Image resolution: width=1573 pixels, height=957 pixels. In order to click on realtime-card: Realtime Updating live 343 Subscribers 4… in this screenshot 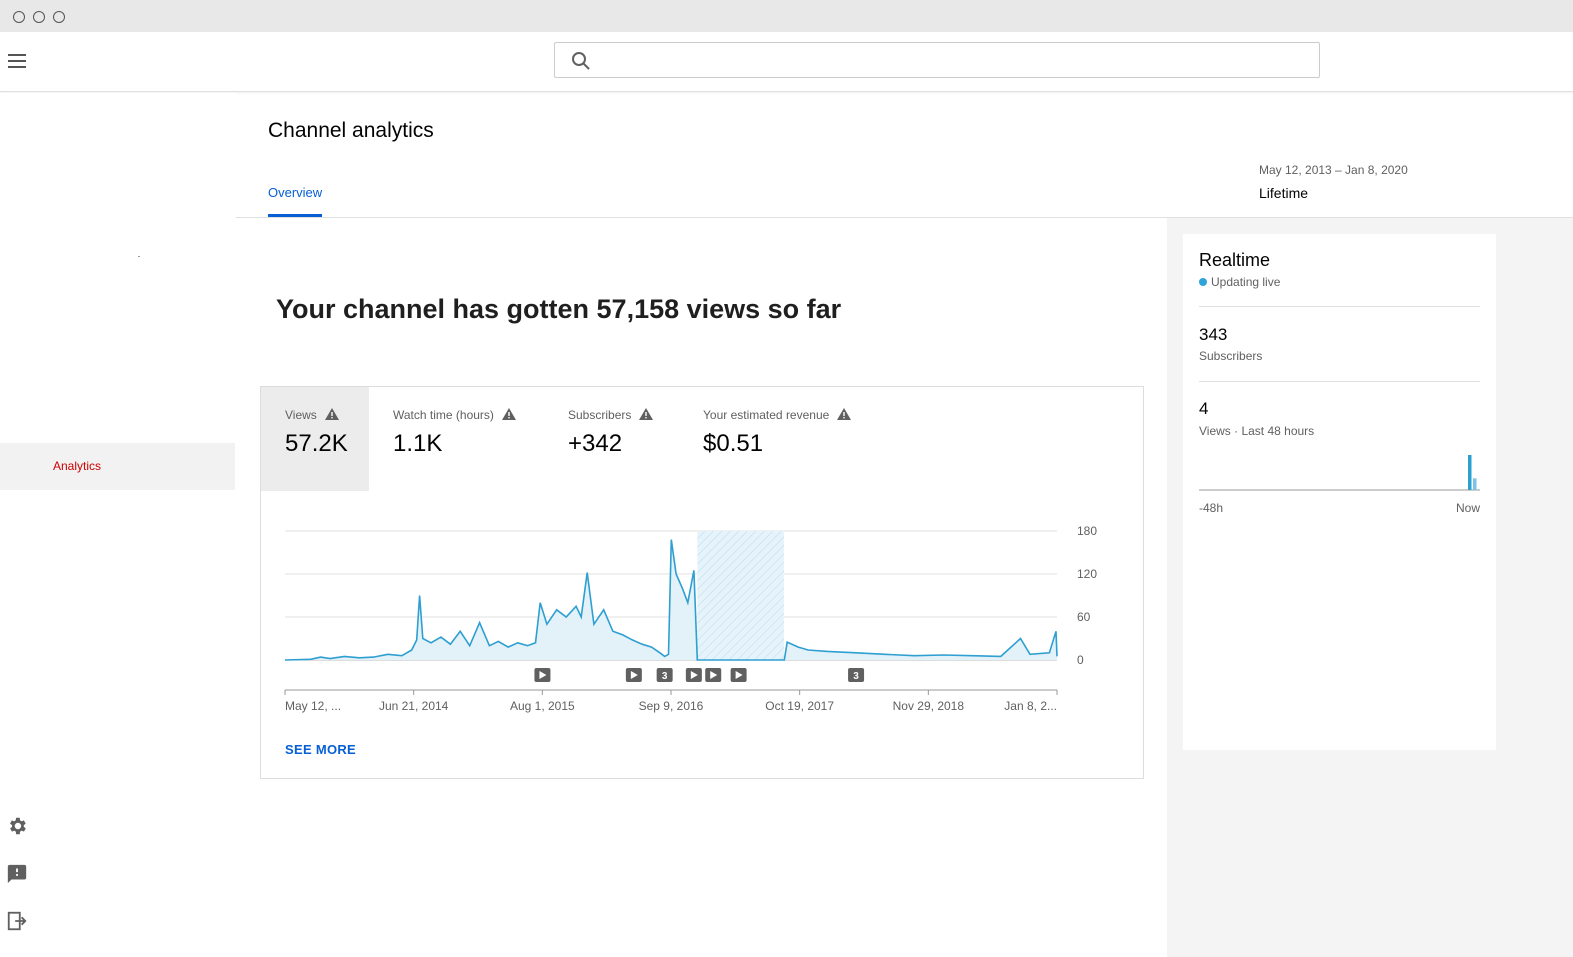, I will do `click(1339, 492)`.